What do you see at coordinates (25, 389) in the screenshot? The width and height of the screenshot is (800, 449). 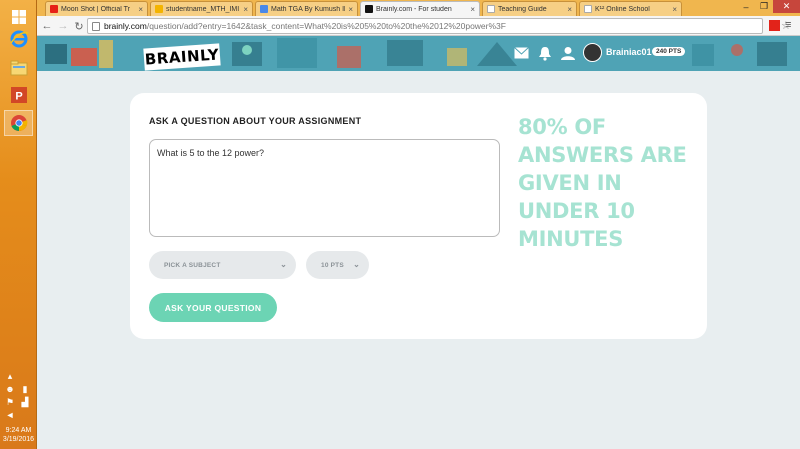 I see `battery-icon: ▮` at bounding box center [25, 389].